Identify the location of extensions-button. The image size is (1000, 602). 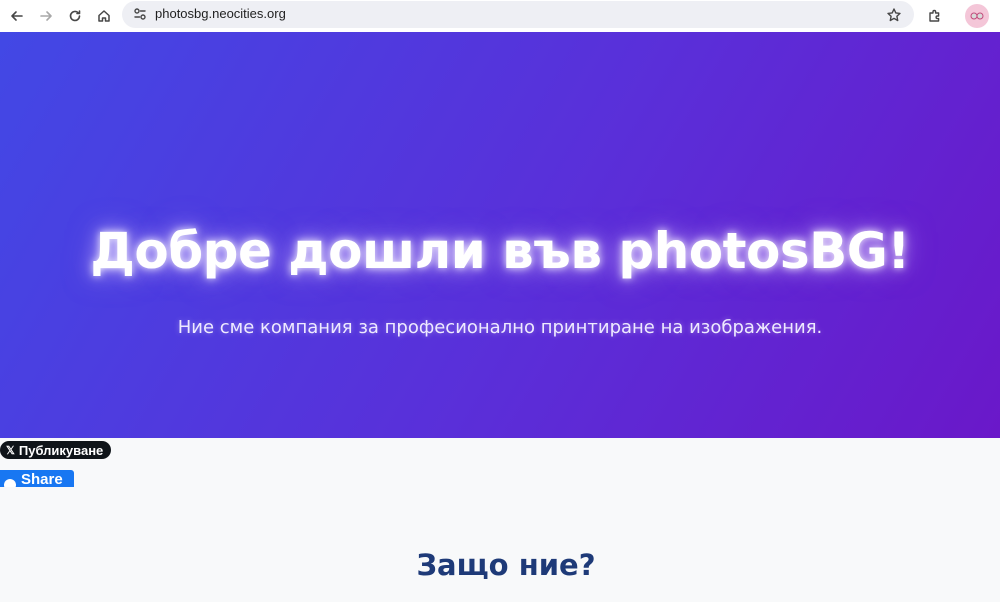
(935, 16).